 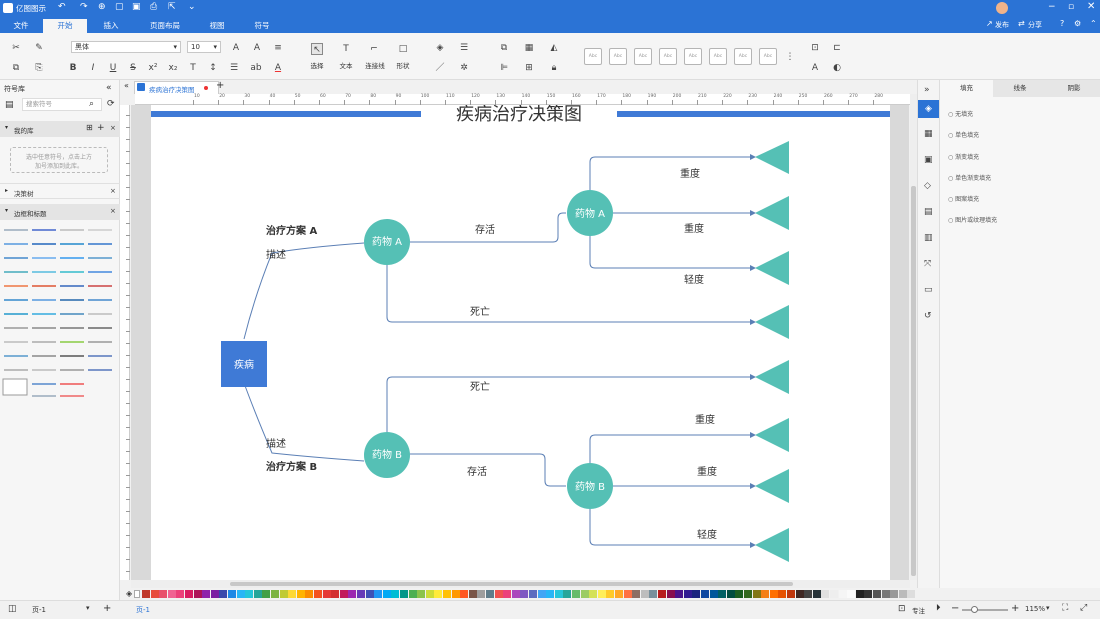 I want to click on format-icon: A, so click(x=815, y=68).